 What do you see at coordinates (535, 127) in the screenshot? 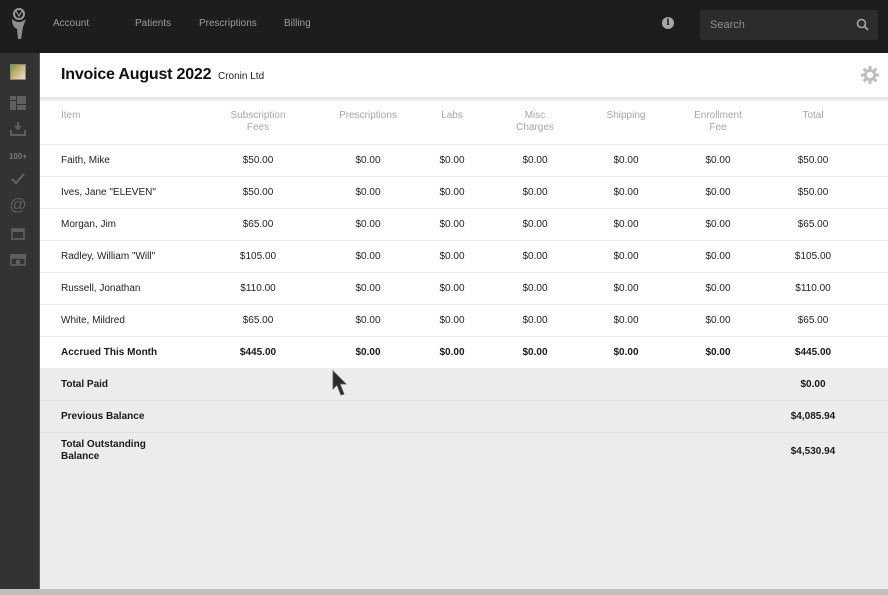
I see `column-header-line2: Charges` at bounding box center [535, 127].